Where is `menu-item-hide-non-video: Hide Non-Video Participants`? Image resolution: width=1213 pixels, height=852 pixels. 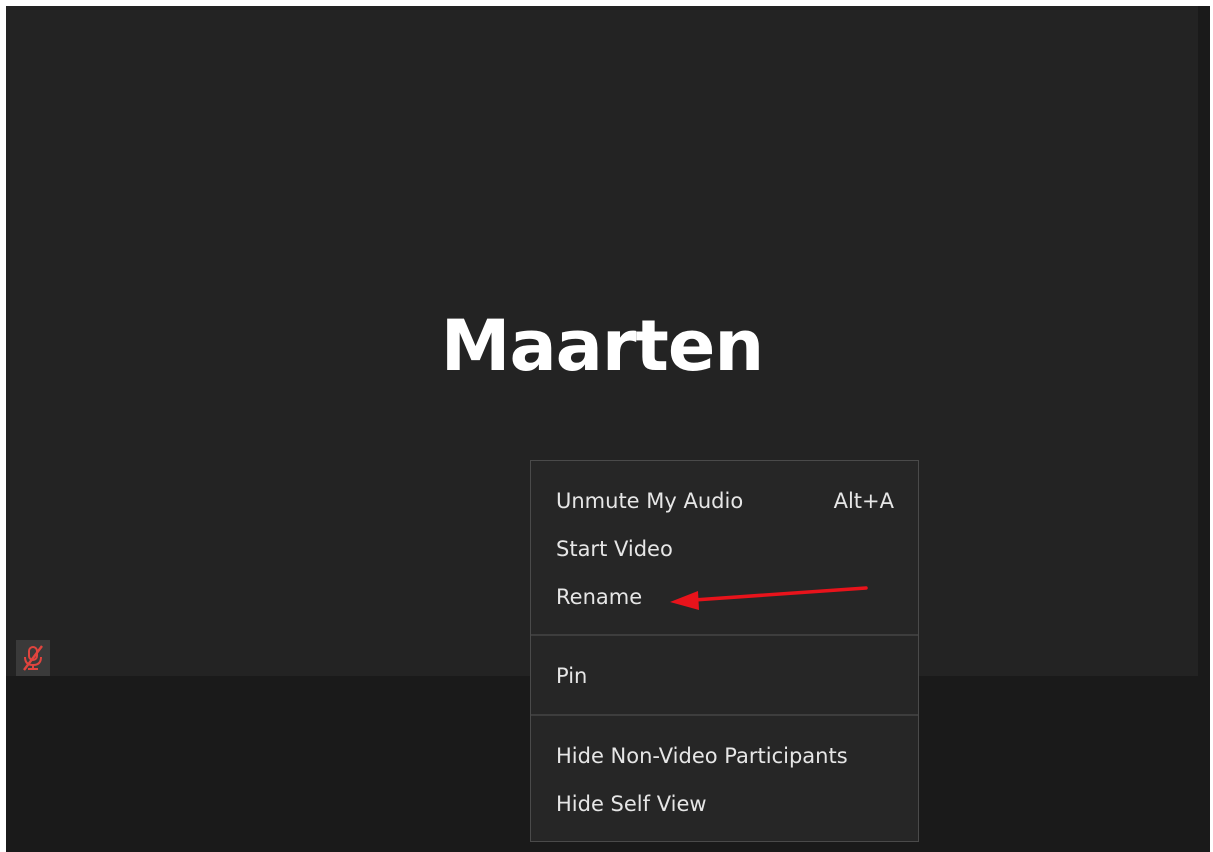 menu-item-hide-non-video: Hide Non-Video Participants is located at coordinates (724, 756).